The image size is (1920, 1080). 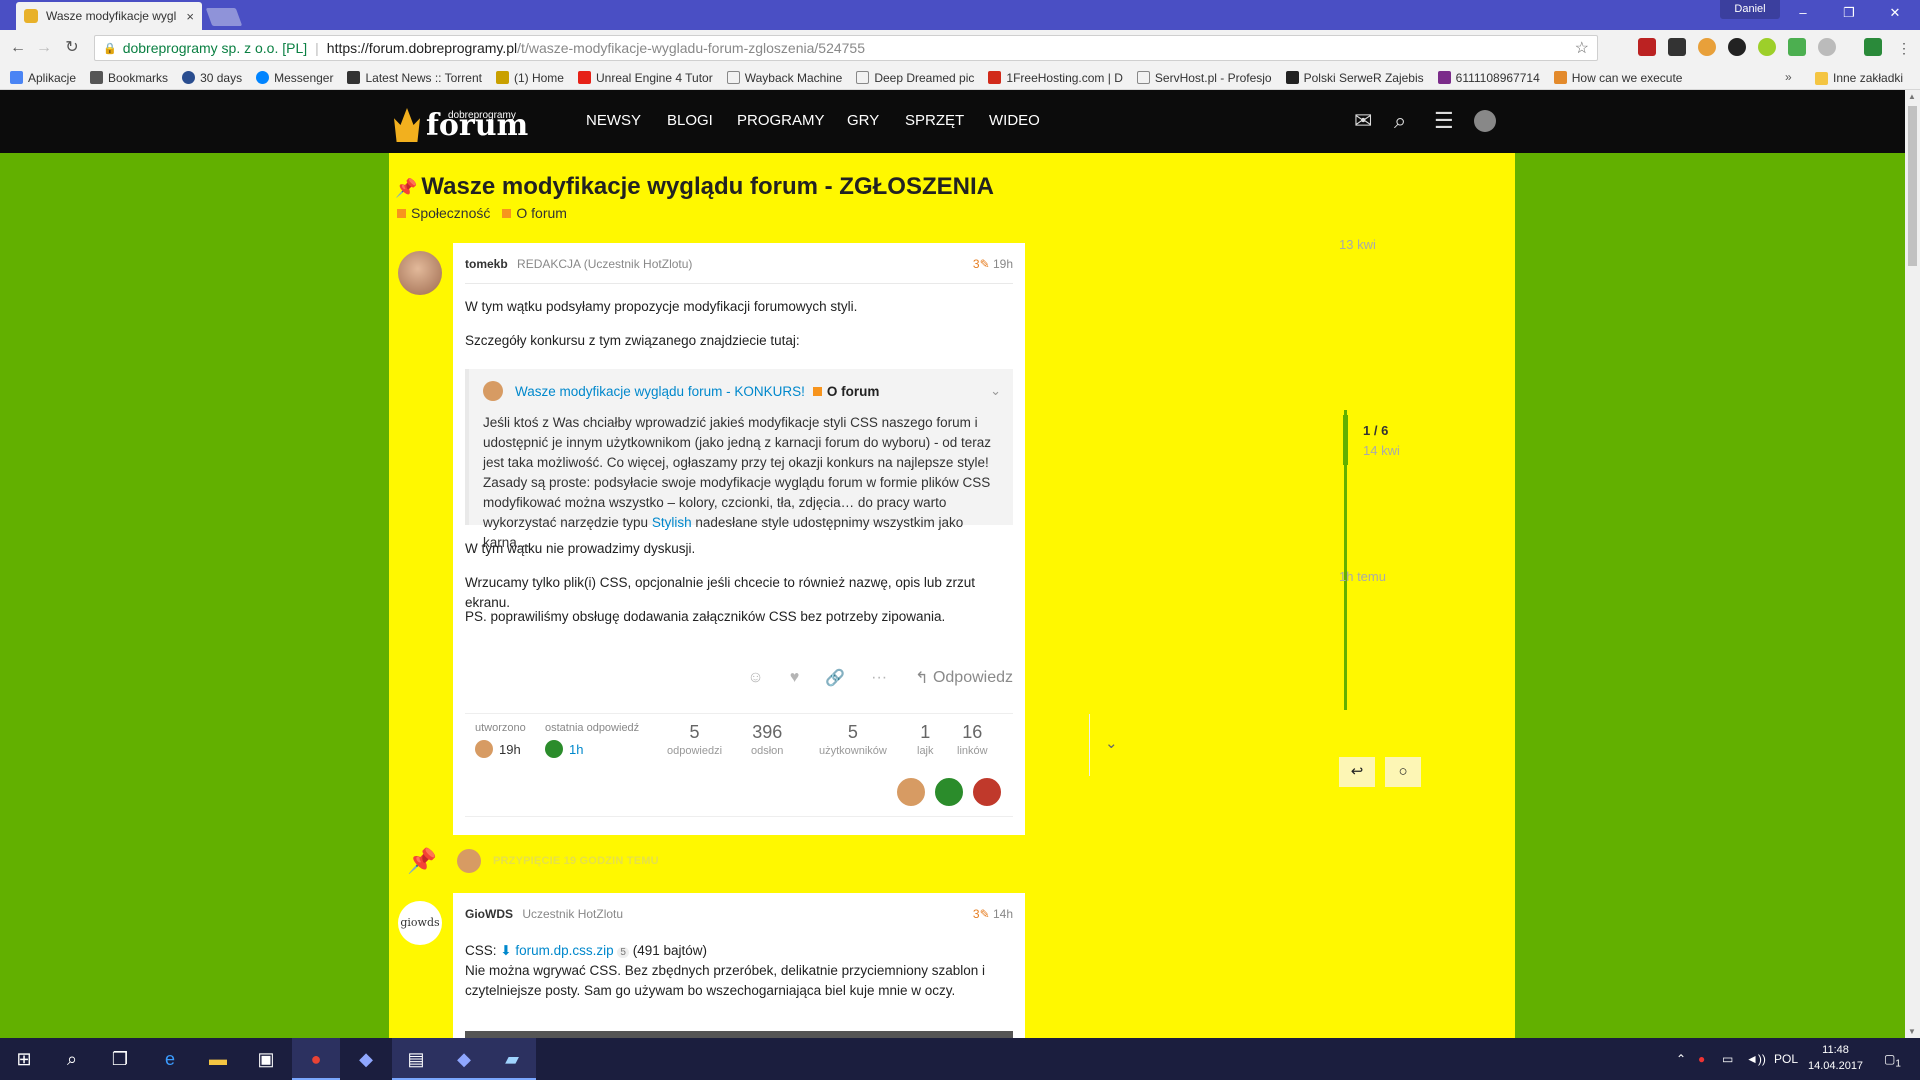 I want to click on scrollbar-thumb, so click(x=1912, y=186).